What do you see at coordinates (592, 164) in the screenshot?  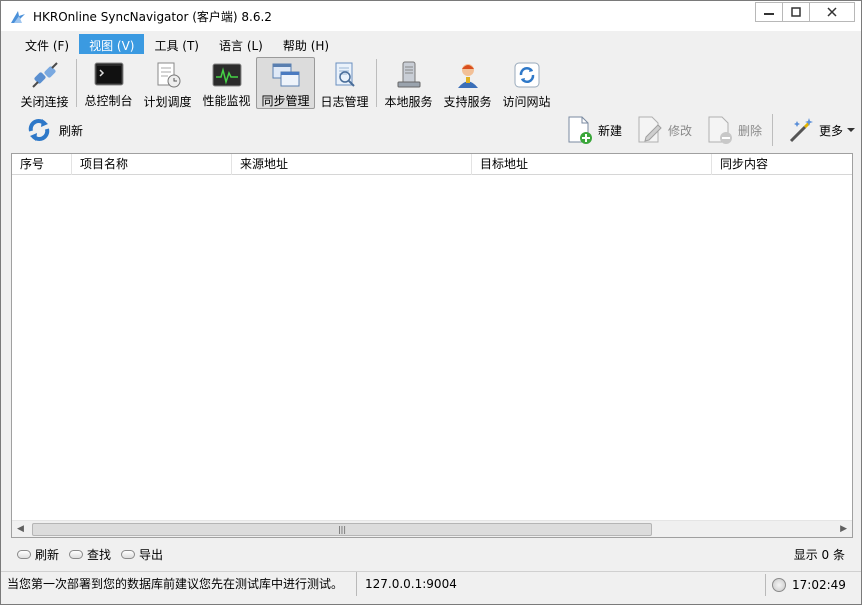 I see `column-header-target-address: 目标地址` at bounding box center [592, 164].